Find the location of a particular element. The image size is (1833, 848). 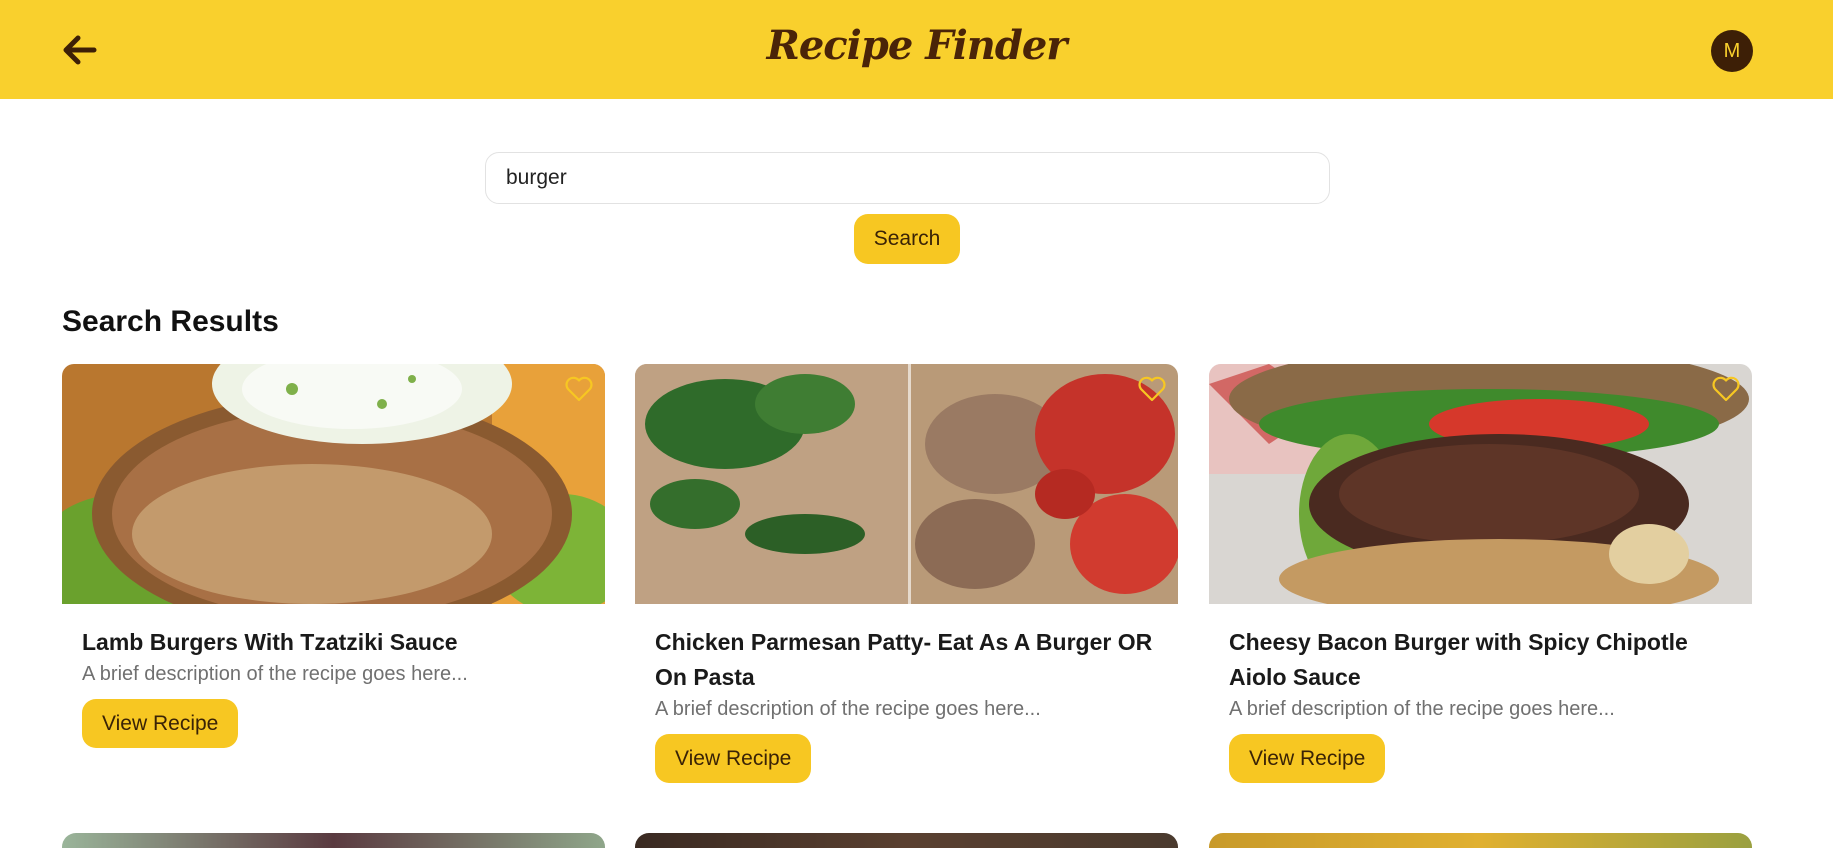

recipe-title: Lamb Burgers With Tzatziki Sauce is located at coordinates (270, 642).